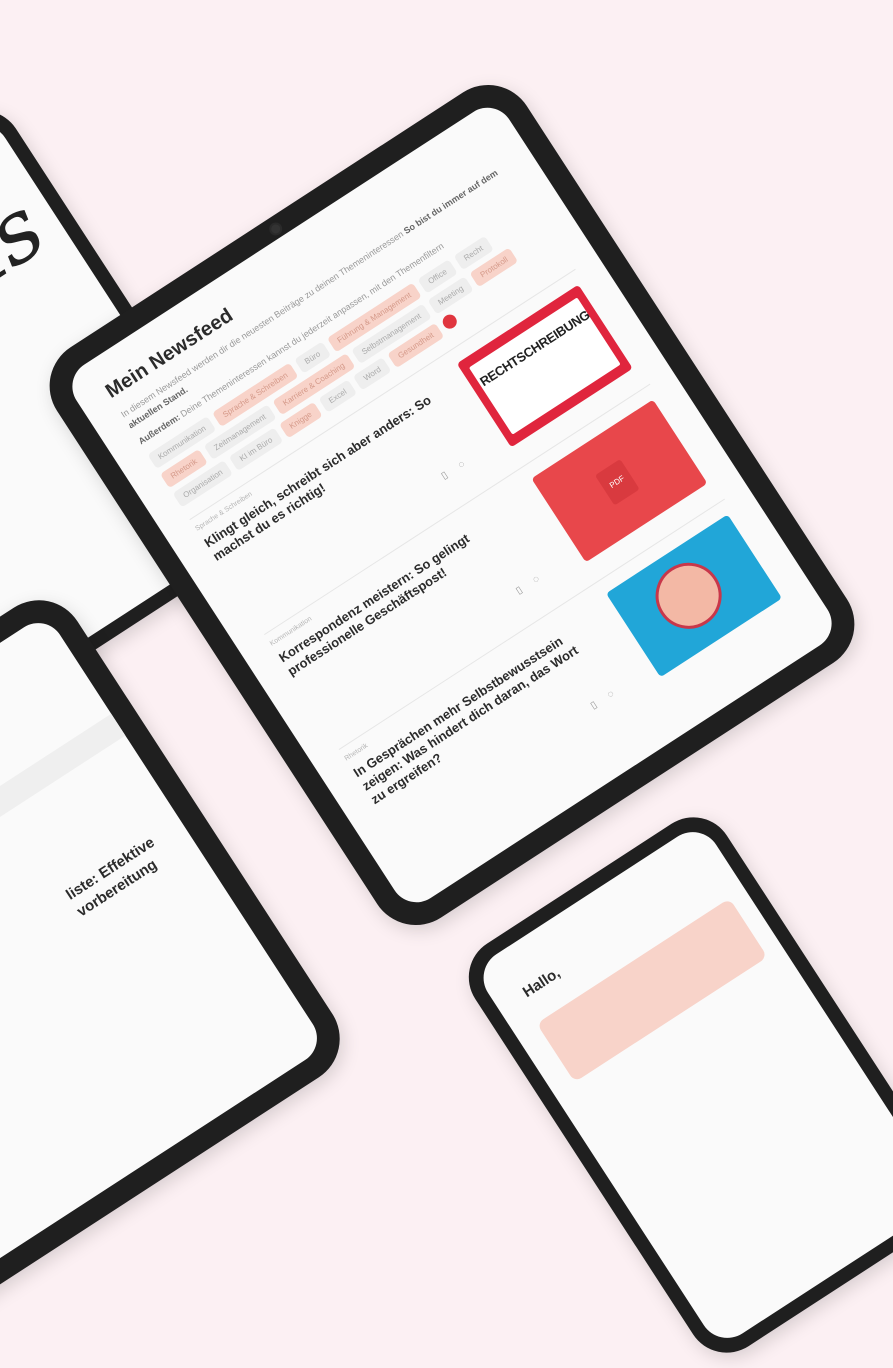 Image resolution: width=893 pixels, height=1368 pixels. What do you see at coordinates (112, 877) in the screenshot?
I see `article-title-fragment: liste: Effektive vorbereitung` at bounding box center [112, 877].